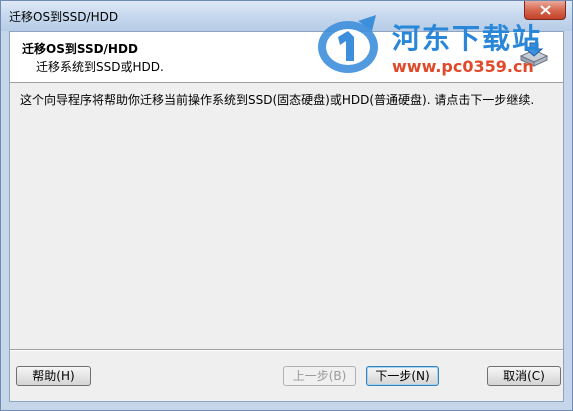 The image size is (573, 411). What do you see at coordinates (80, 49) in the screenshot?
I see `header-title: 迁移OS到SSD/HDD` at bounding box center [80, 49].